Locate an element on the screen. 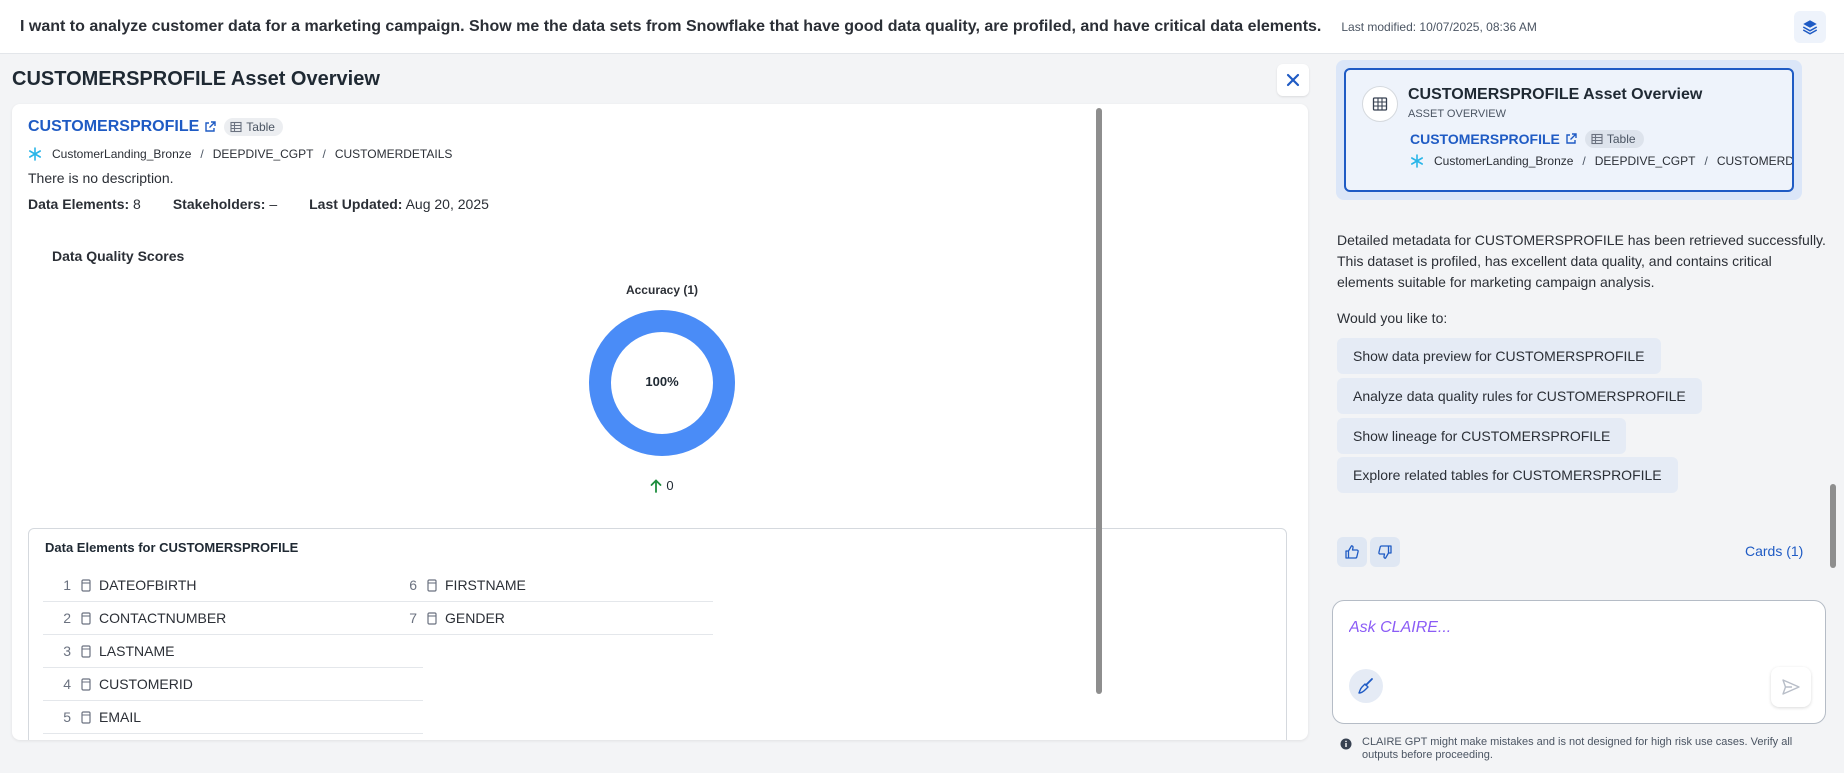 Image resolution: width=1844 pixels, height=773 pixels. data-element-number: 3 is located at coordinates (67, 651).